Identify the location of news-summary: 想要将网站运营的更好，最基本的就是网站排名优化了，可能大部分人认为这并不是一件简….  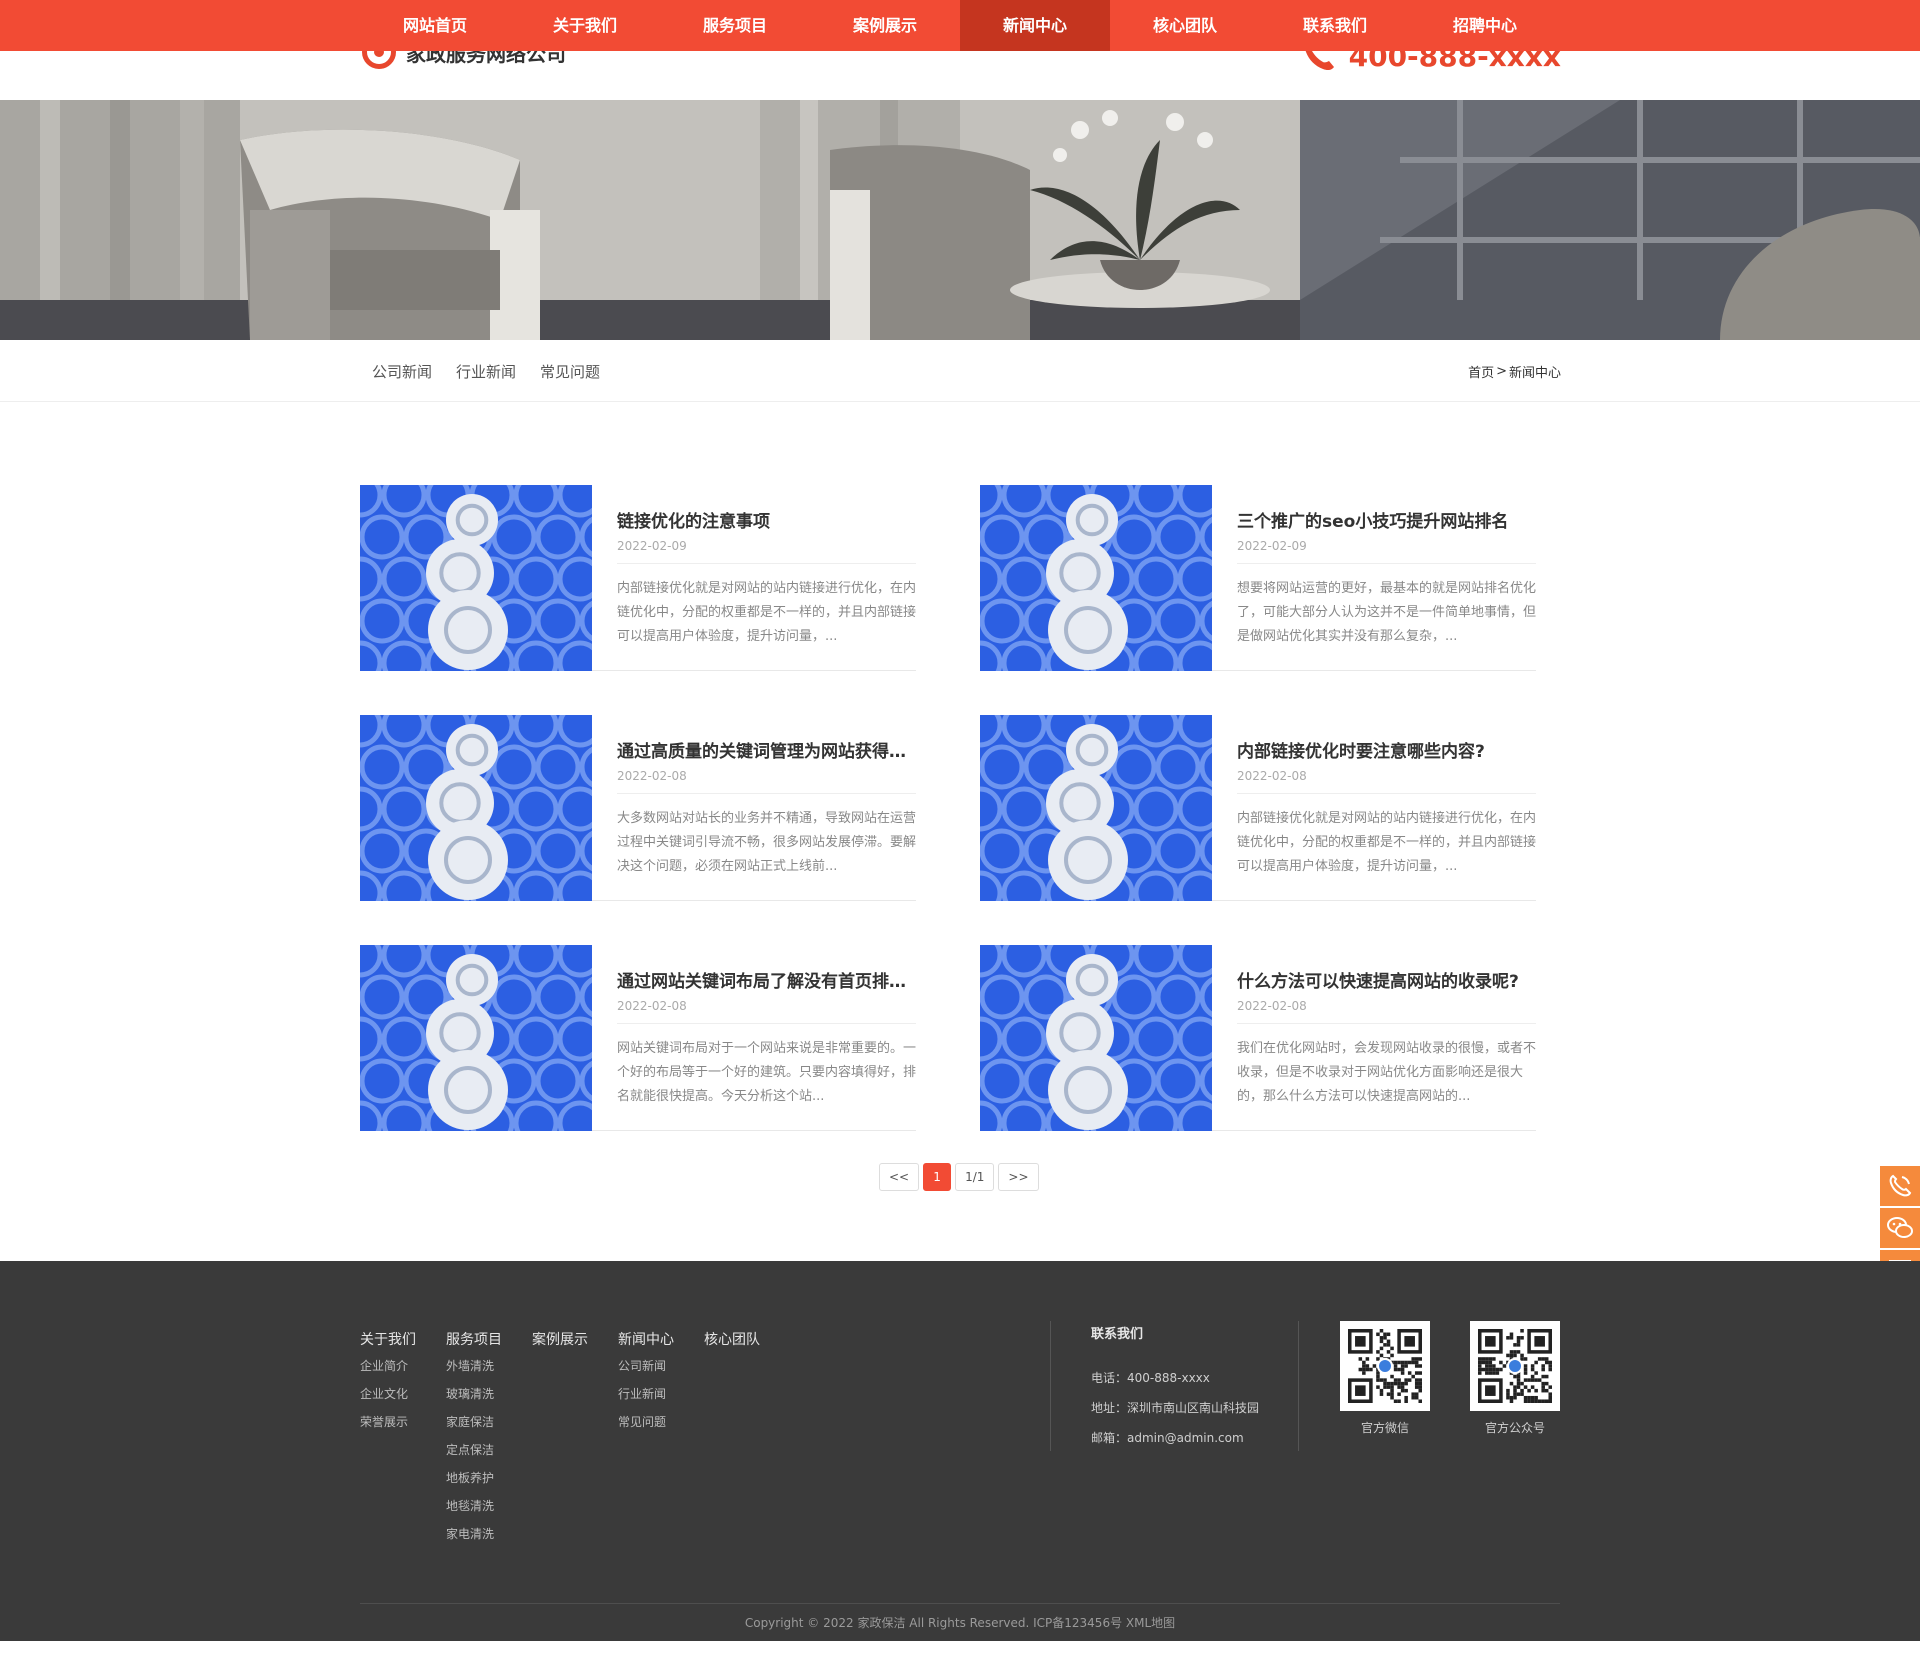
(1386, 612).